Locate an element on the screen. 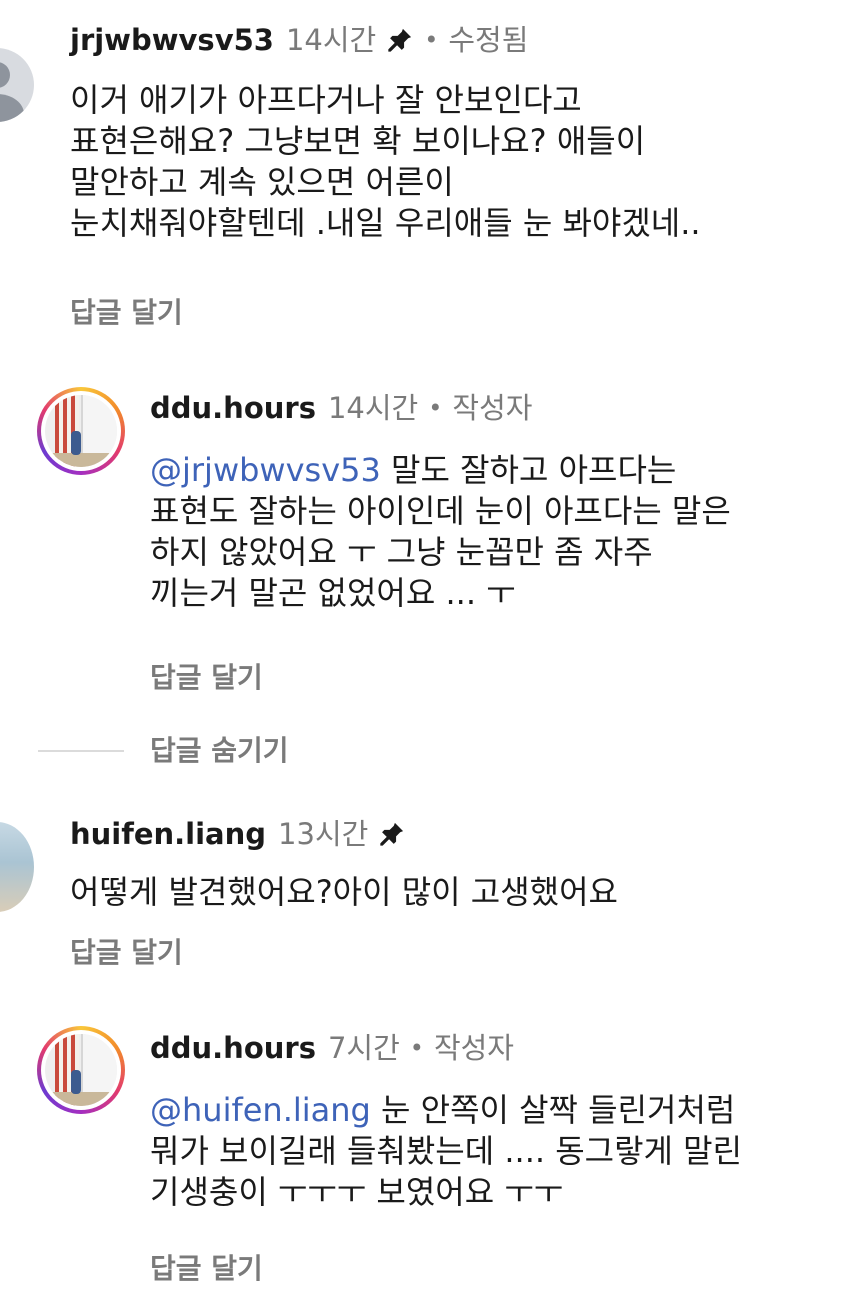  comment-header: huifen.liang 13시간 is located at coordinates (238, 834).